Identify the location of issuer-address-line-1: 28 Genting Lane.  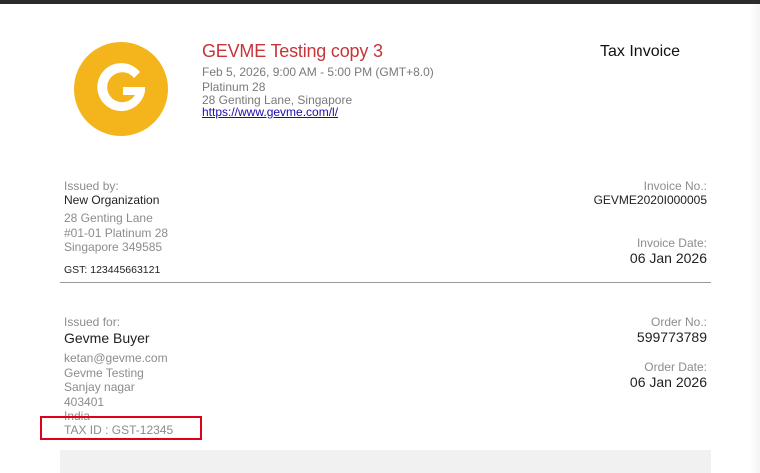
(108, 218).